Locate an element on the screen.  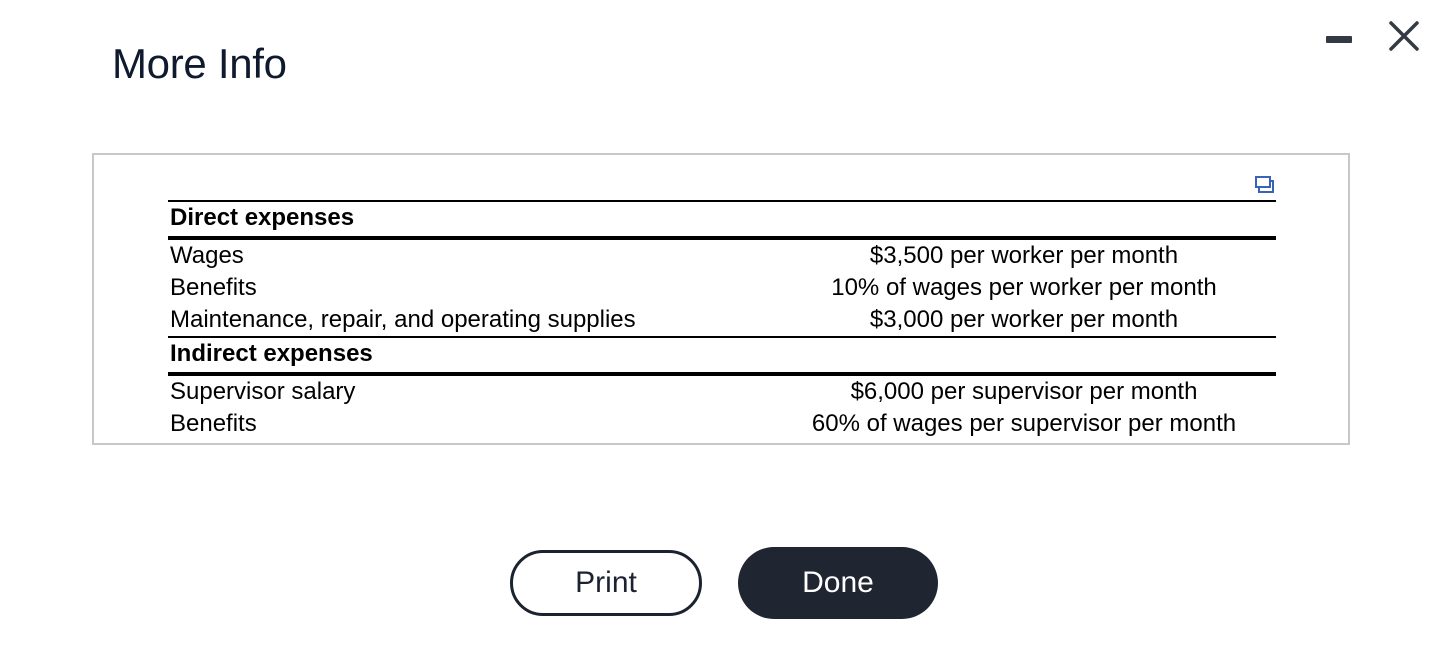
dialog-title: More Info is located at coordinates (199, 63).